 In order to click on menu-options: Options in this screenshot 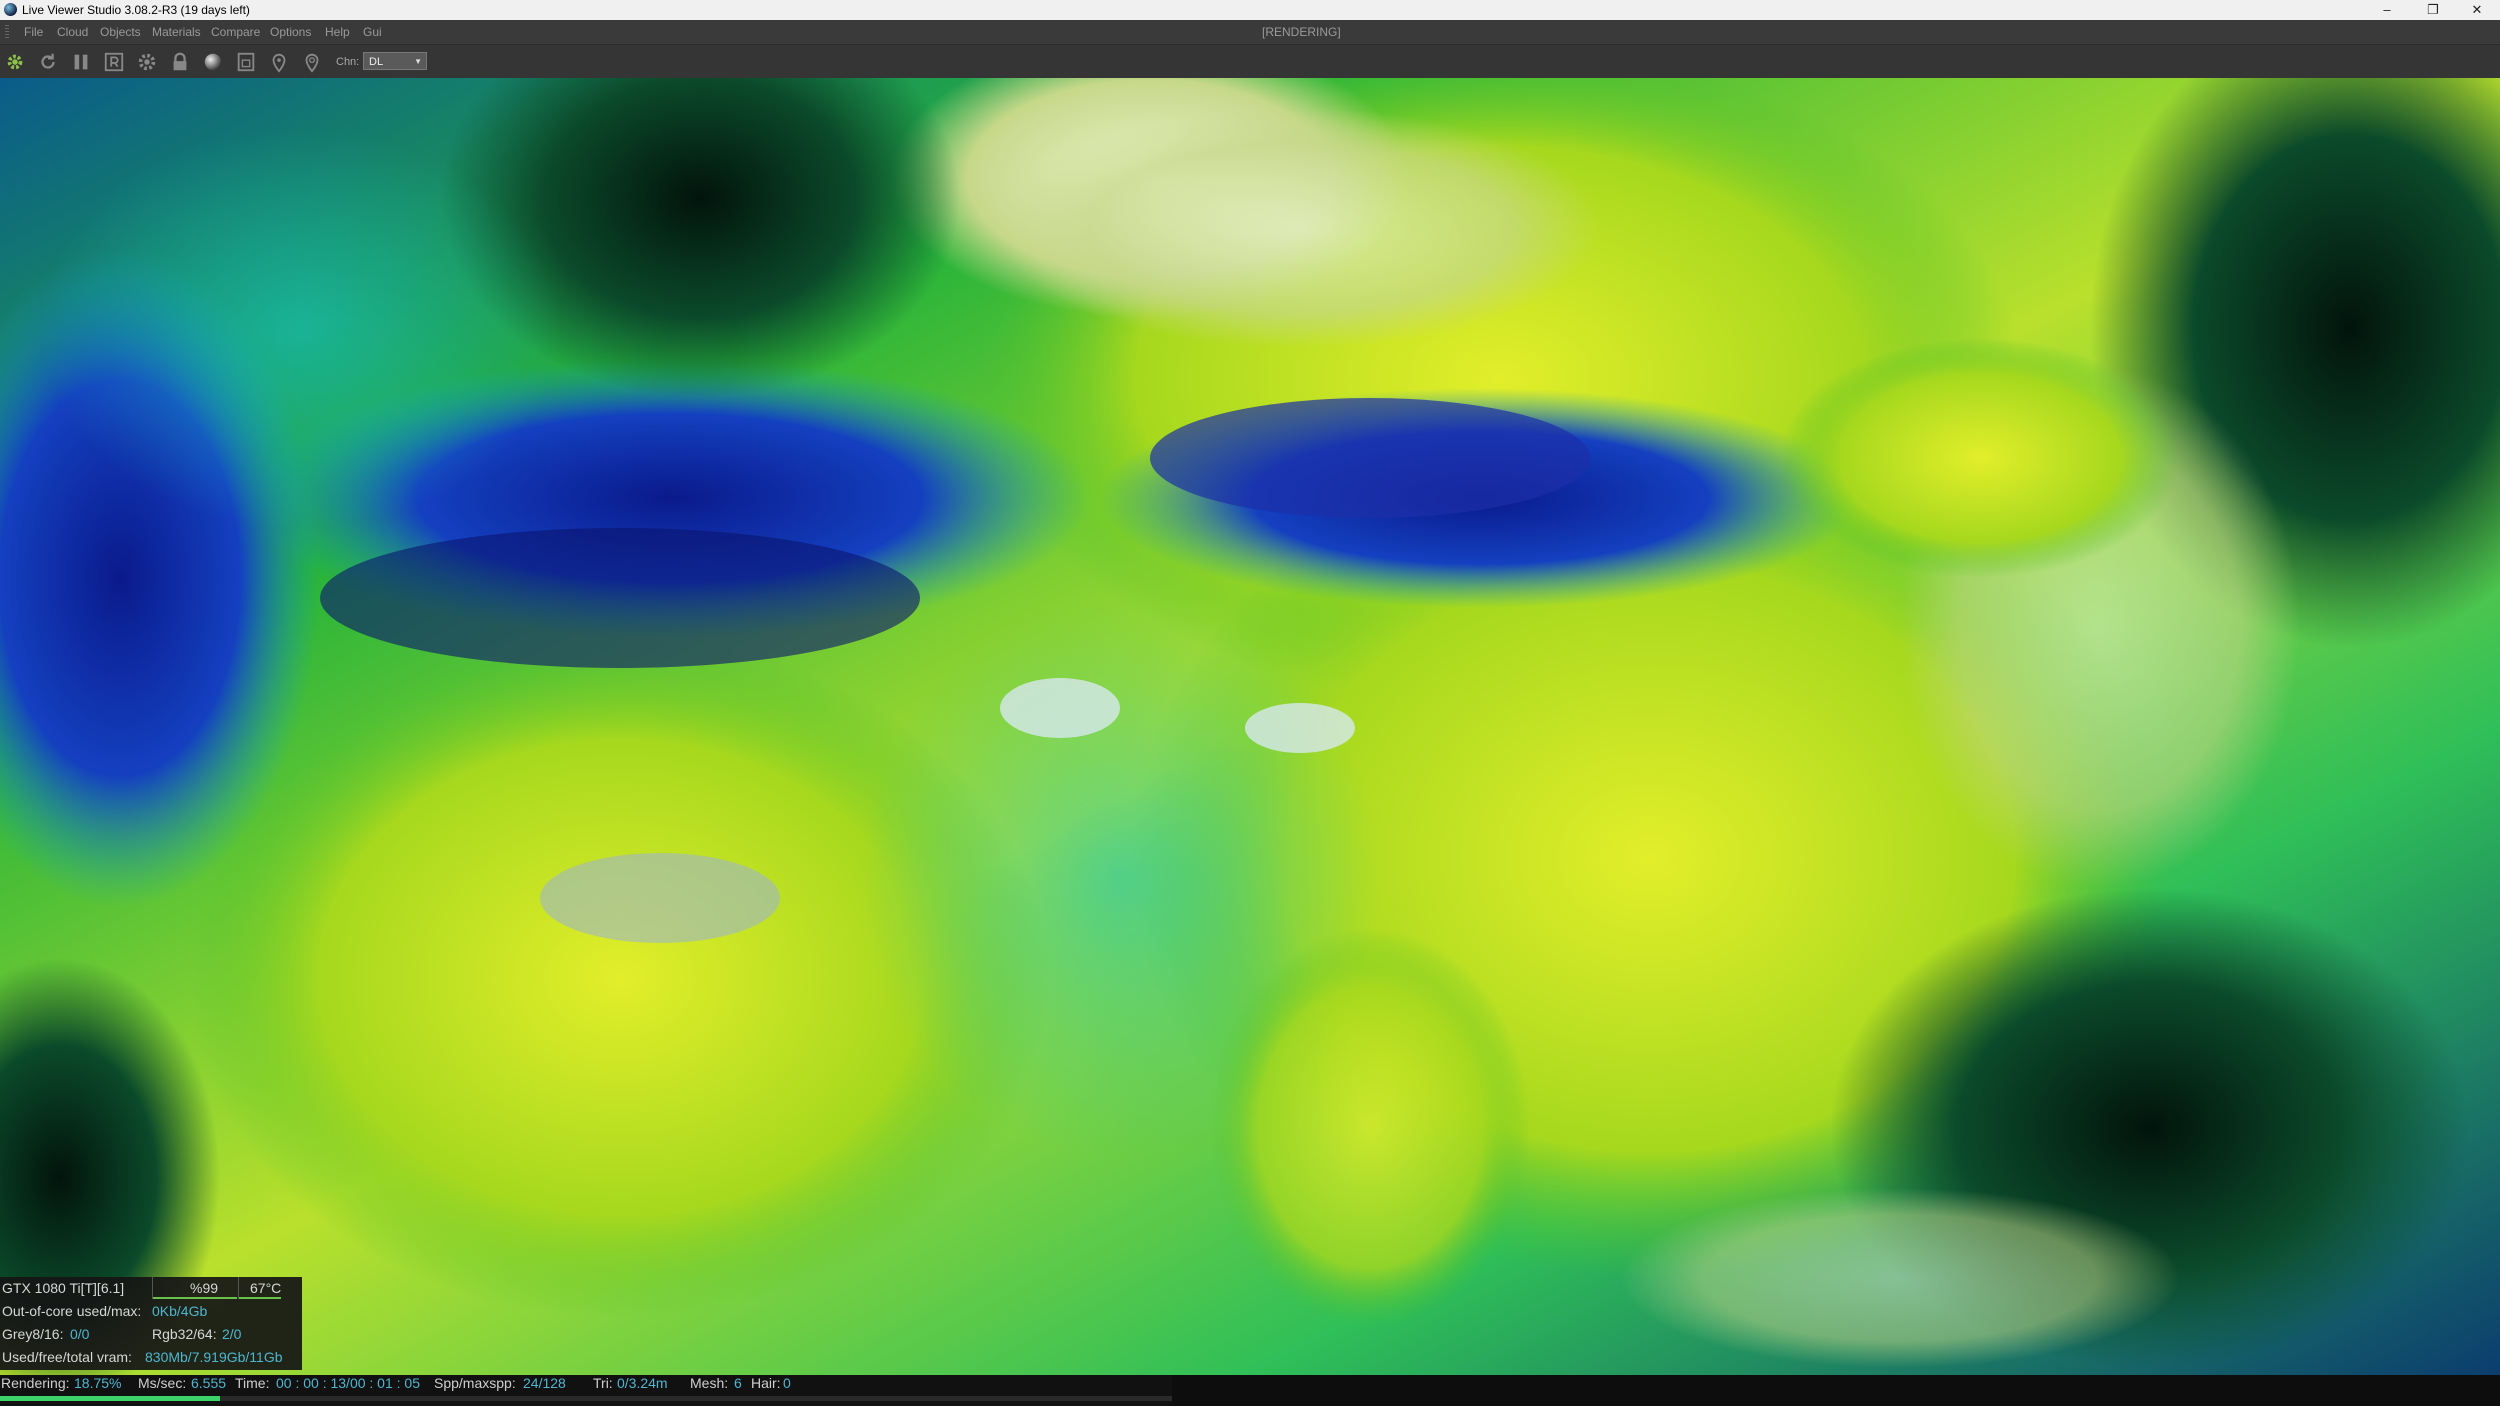, I will do `click(290, 32)`.